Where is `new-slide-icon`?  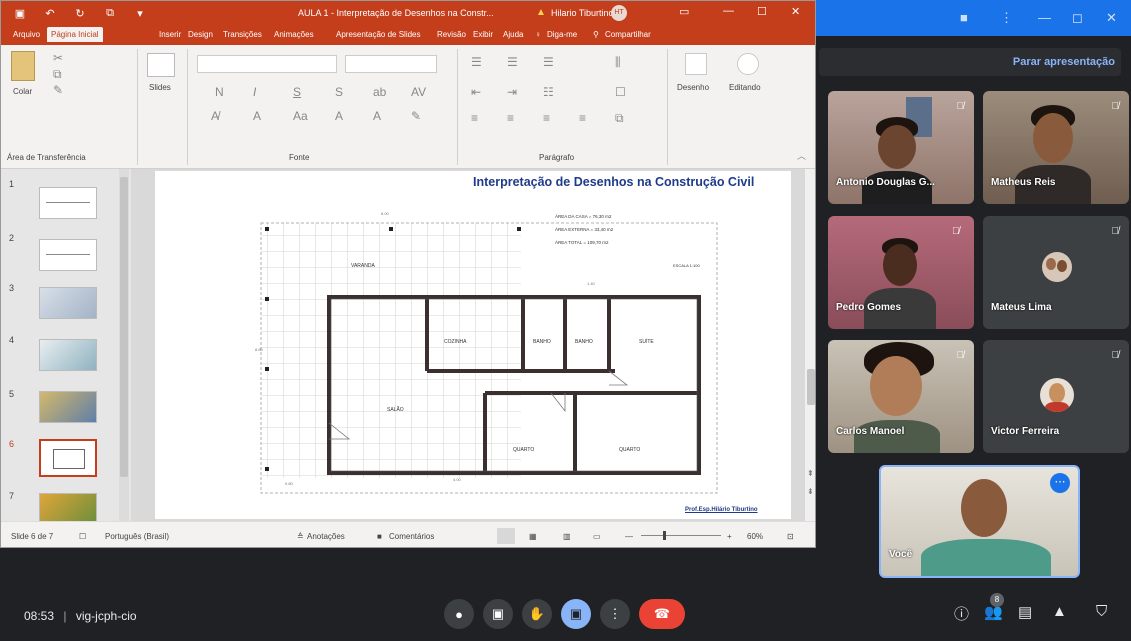 new-slide-icon is located at coordinates (161, 65).